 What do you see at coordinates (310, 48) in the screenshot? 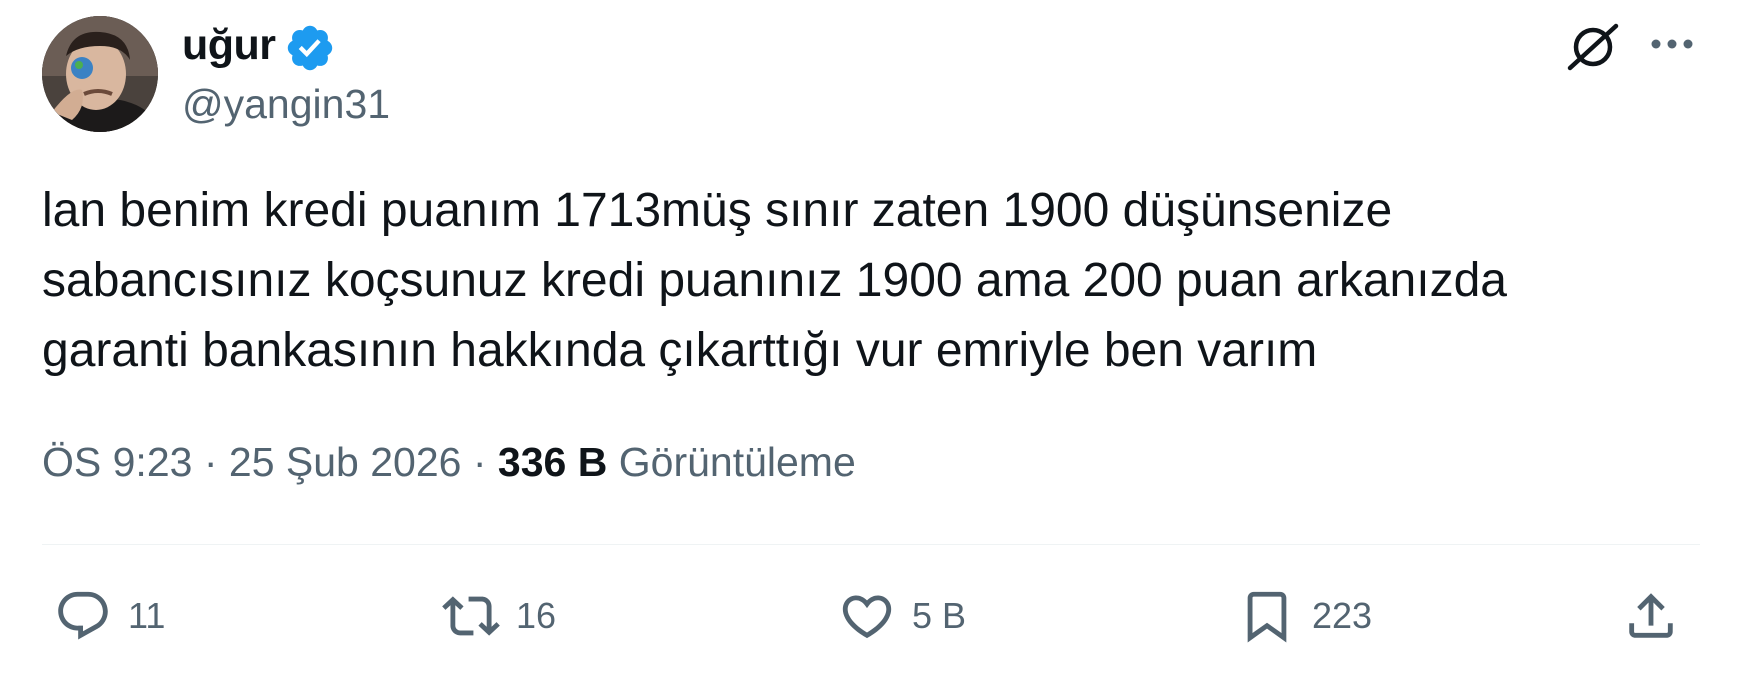
I see `verified-badge-icon` at bounding box center [310, 48].